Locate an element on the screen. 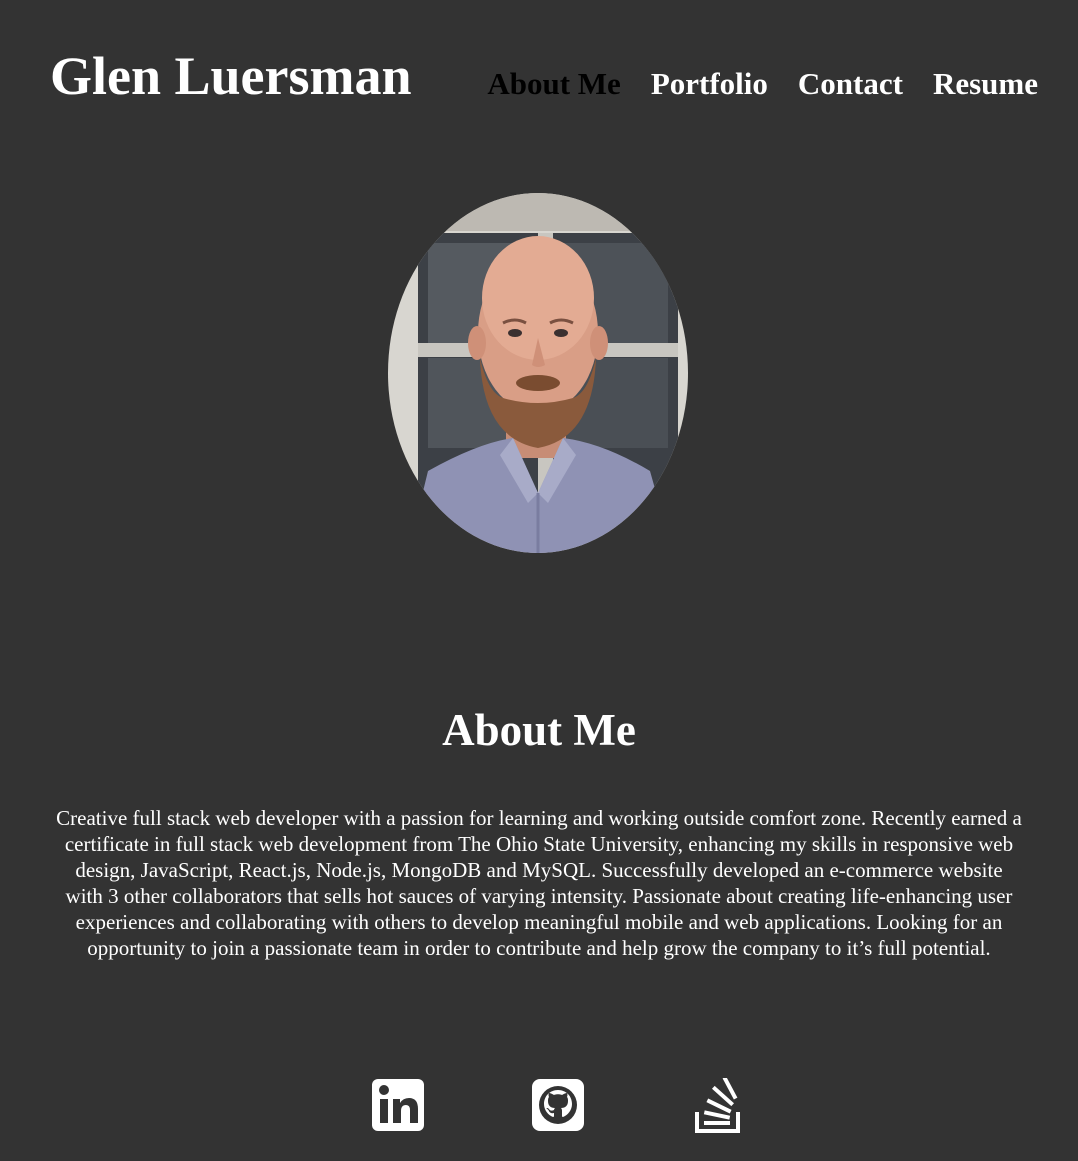 This screenshot has height=1161, width=1078. stackoverflow-icon is located at coordinates (717, 1105).